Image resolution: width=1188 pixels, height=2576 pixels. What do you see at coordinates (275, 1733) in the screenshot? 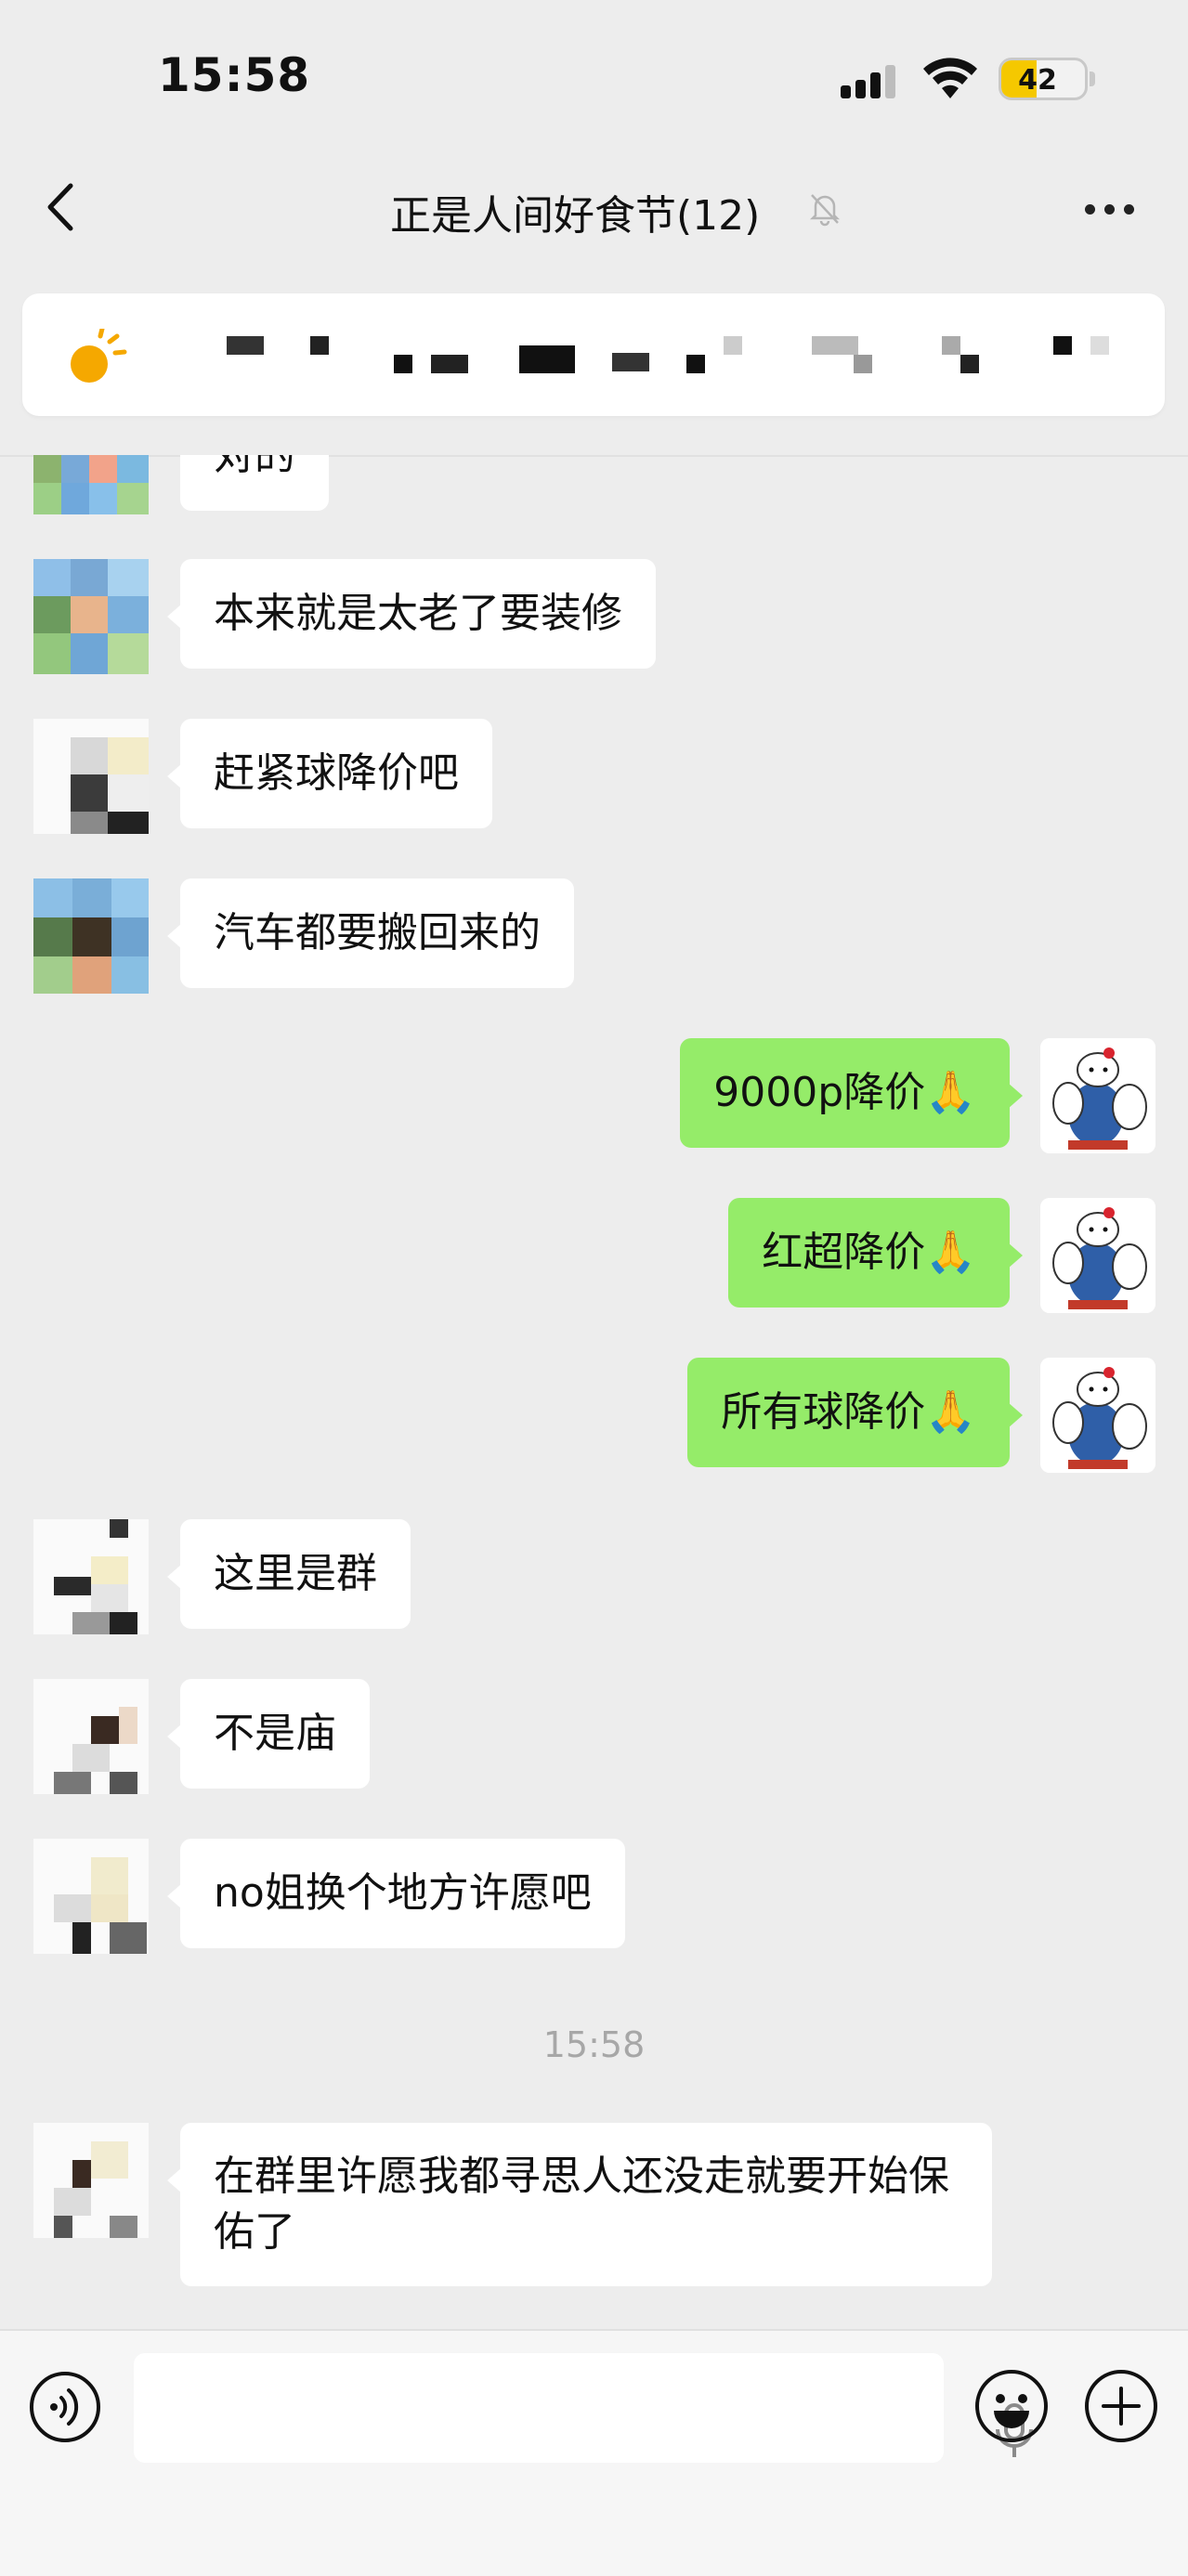
I see `message-text: 不是庙` at bounding box center [275, 1733].